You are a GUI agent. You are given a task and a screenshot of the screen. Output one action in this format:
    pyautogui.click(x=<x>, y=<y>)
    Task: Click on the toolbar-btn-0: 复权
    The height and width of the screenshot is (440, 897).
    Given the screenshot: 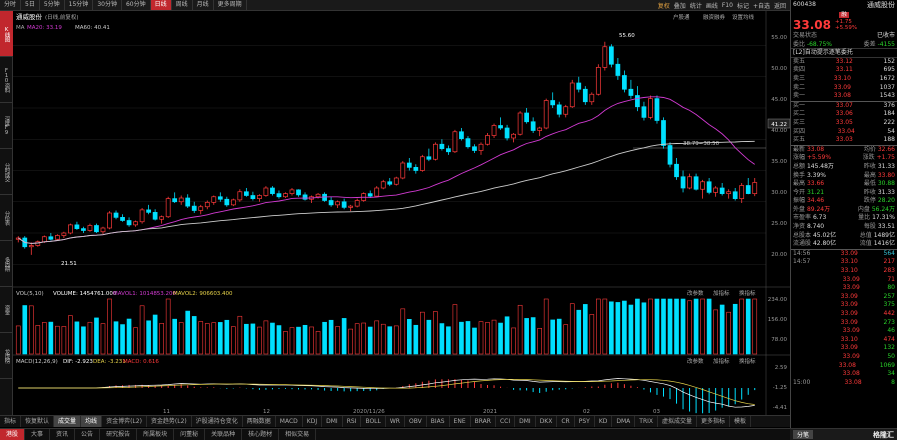 What is the action you would take?
    pyautogui.click(x=664, y=5)
    